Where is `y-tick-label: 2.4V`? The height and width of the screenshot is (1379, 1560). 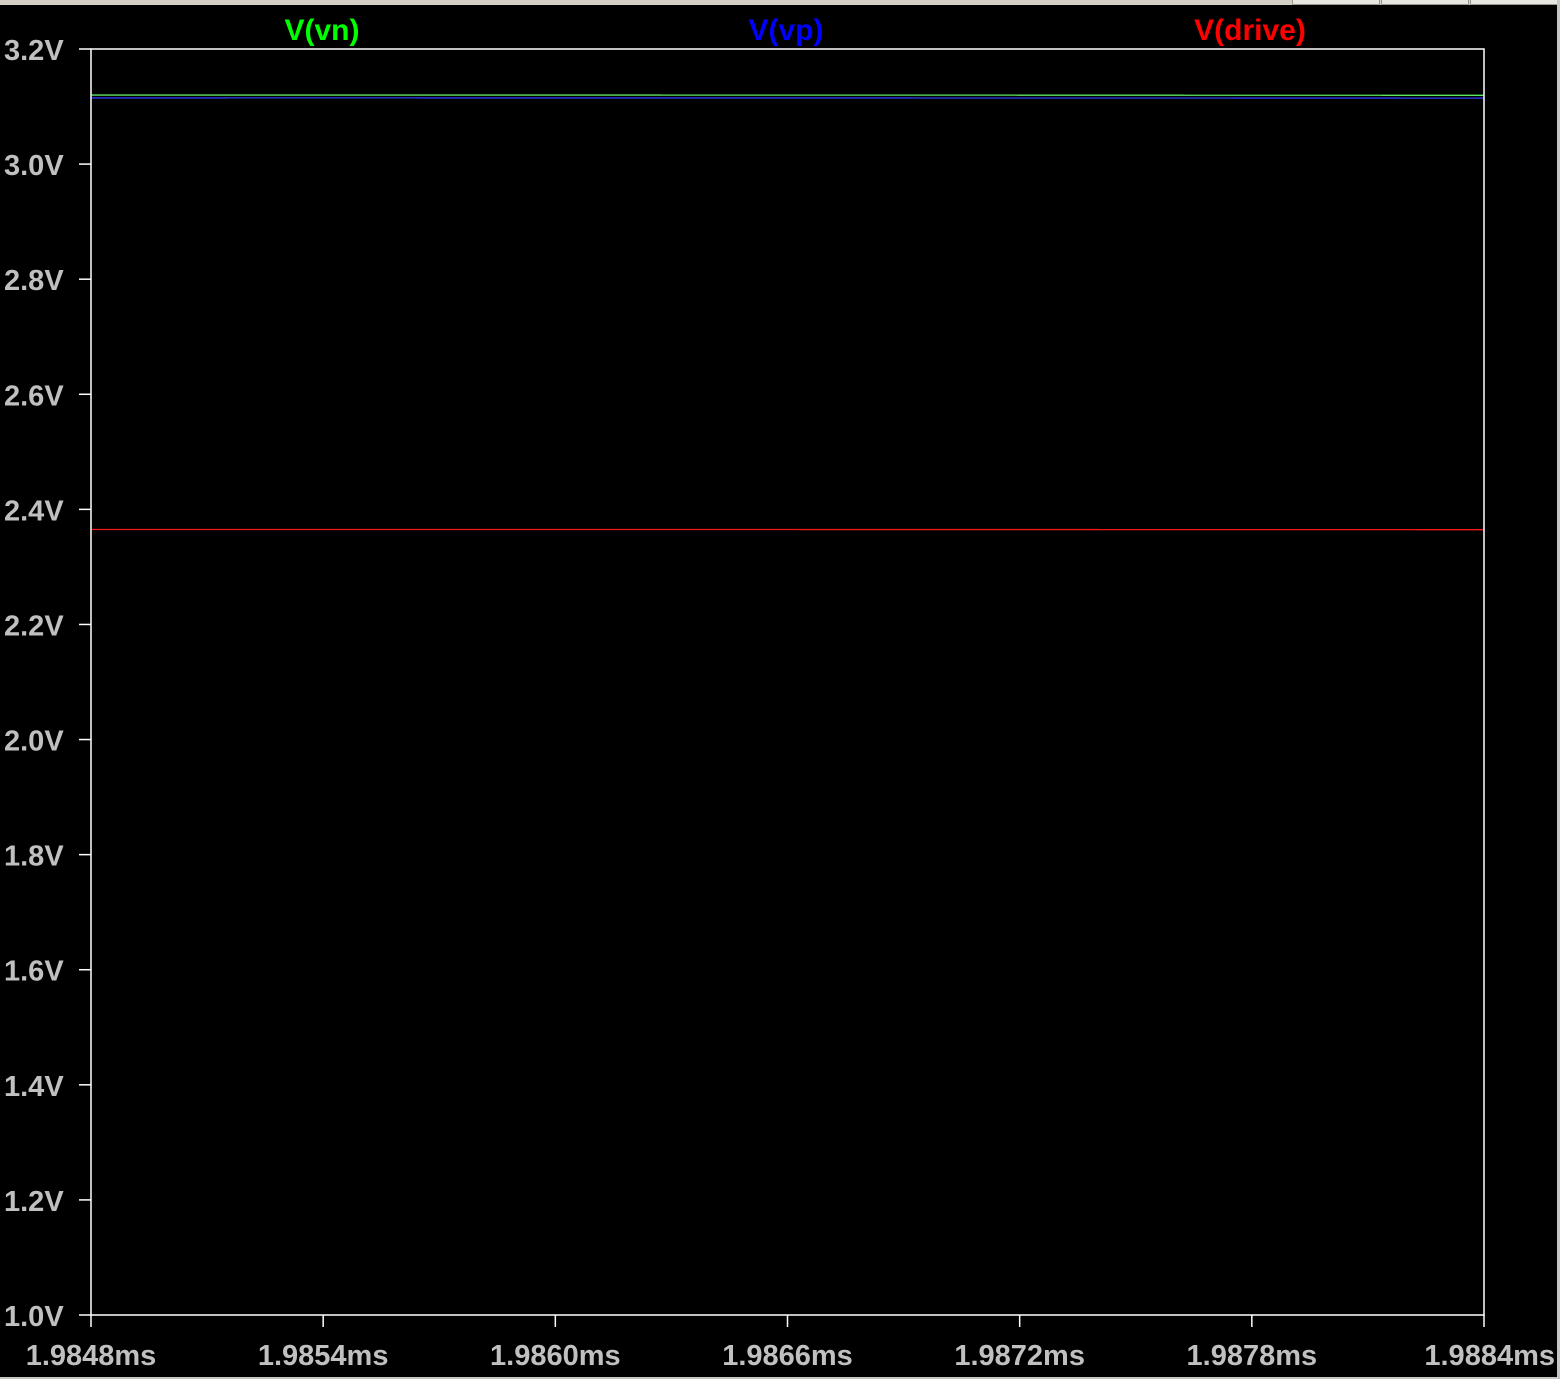 y-tick-label: 2.4V is located at coordinates (34, 511).